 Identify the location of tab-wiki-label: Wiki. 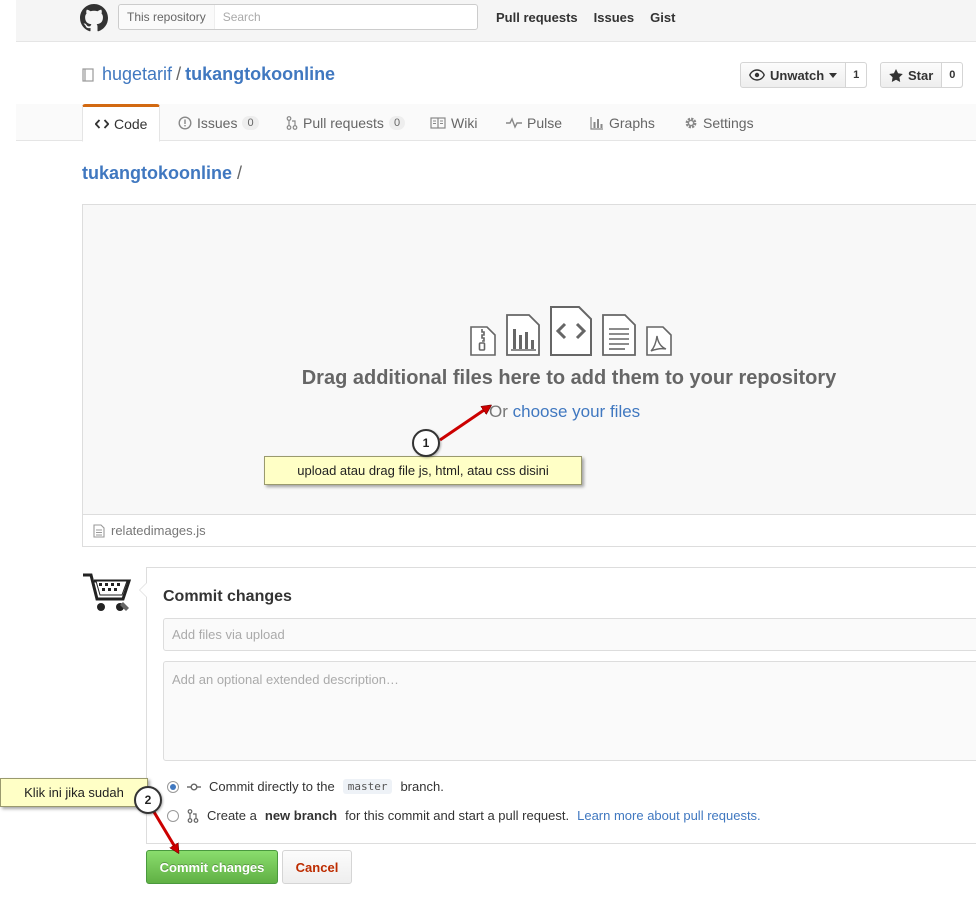
(464, 122).